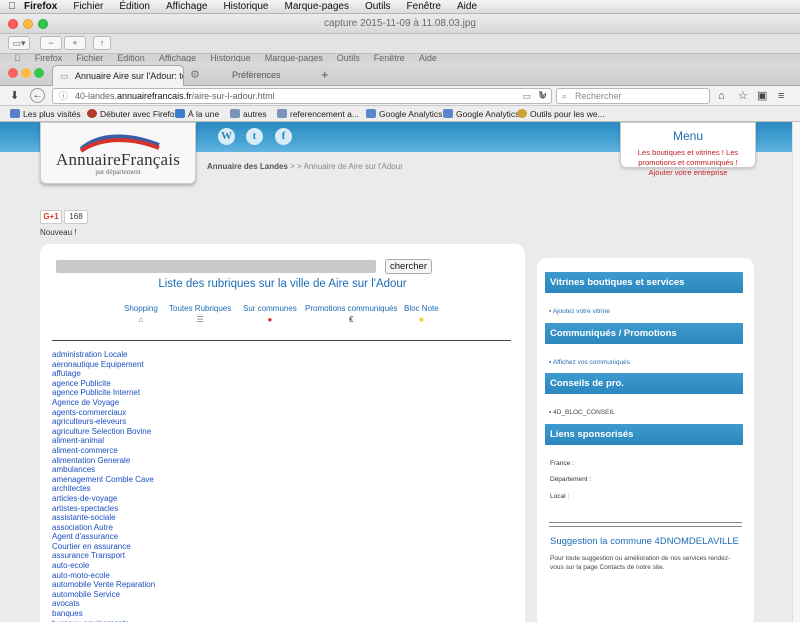 This screenshot has height=622, width=800. What do you see at coordinates (270, 314) in the screenshot?
I see `rubrique-communes: Sur communes ●` at bounding box center [270, 314].